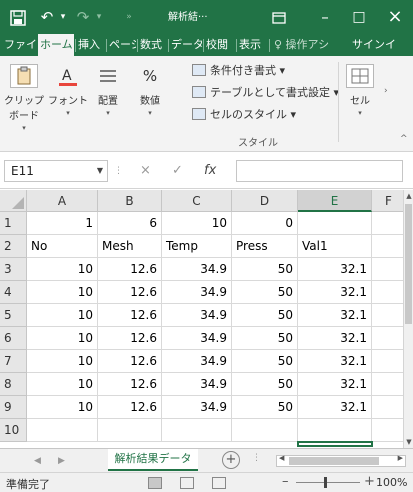  What do you see at coordinates (155, 483) in the screenshot?
I see `normal-view-button` at bounding box center [155, 483].